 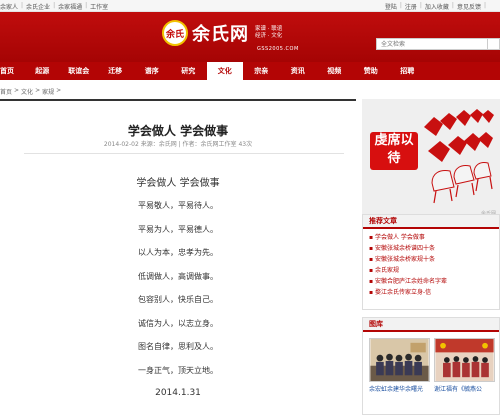 What do you see at coordinates (431, 222) in the screenshot?
I see `recommended-title: 推荐文章` at bounding box center [431, 222].